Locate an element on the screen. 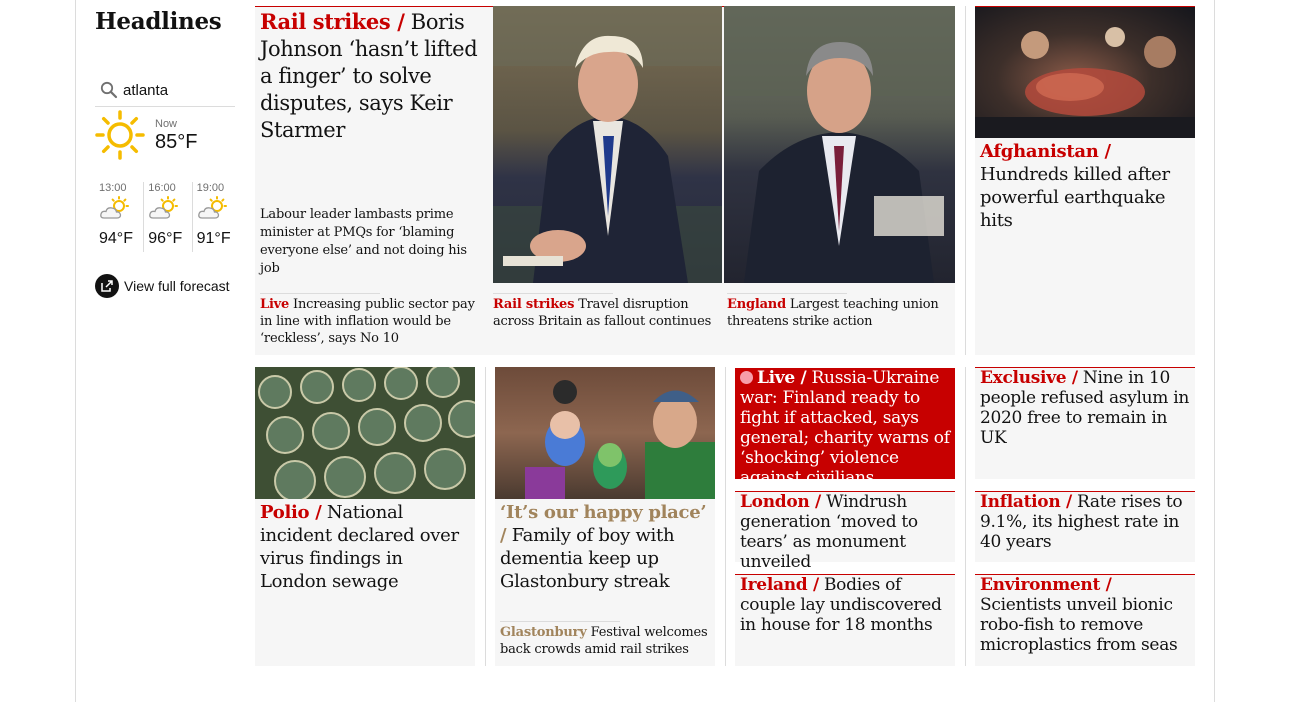 The width and height of the screenshot is (1290, 702). sunny-icon is located at coordinates (120, 135).